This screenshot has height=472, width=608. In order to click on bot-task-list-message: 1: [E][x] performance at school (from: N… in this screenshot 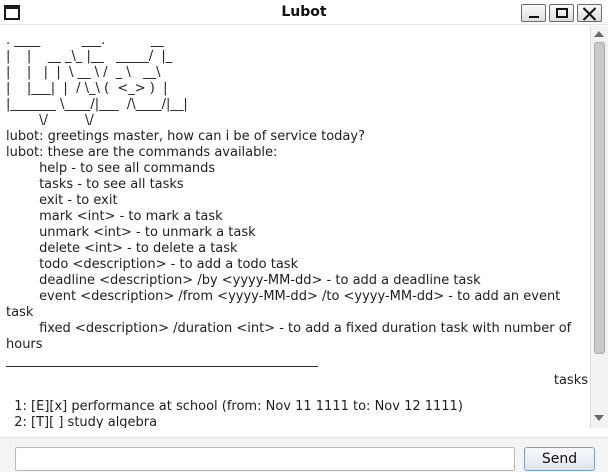, I will do `click(238, 413)`.